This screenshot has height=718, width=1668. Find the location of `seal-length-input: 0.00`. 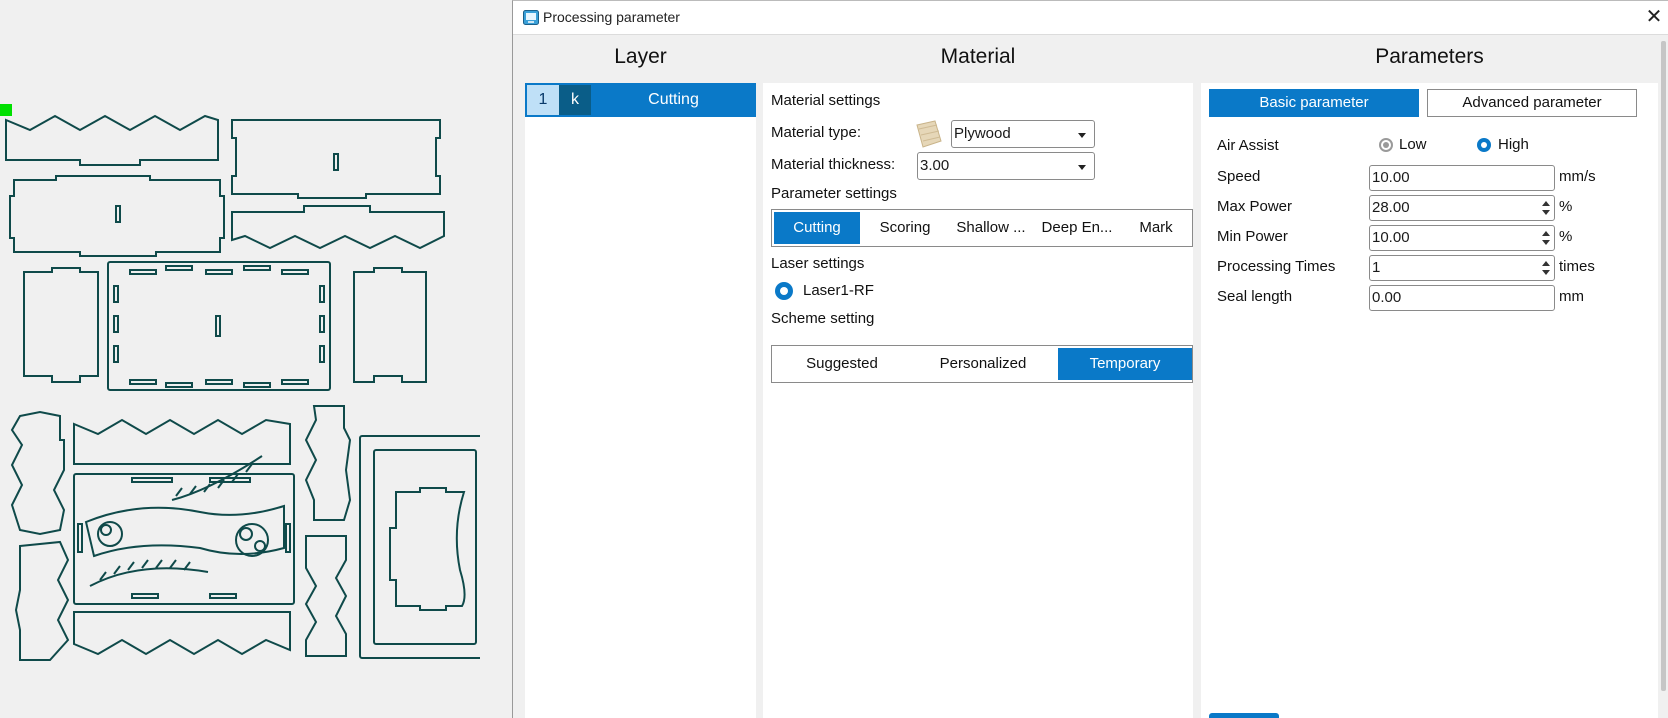

seal-length-input: 0.00 is located at coordinates (1462, 298).